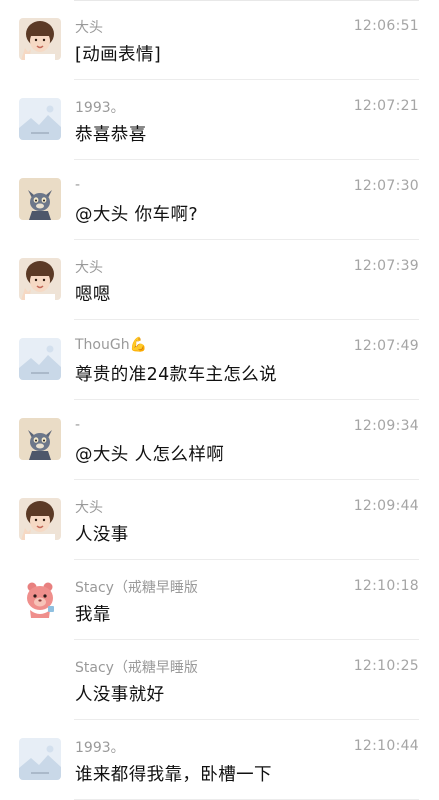  What do you see at coordinates (118, 55) in the screenshot?
I see `message-text: [动画表情]` at bounding box center [118, 55].